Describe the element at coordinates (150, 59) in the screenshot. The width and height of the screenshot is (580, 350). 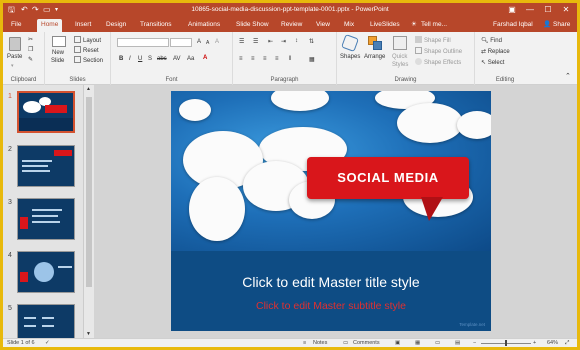
I see `shadow-button: S` at that location.